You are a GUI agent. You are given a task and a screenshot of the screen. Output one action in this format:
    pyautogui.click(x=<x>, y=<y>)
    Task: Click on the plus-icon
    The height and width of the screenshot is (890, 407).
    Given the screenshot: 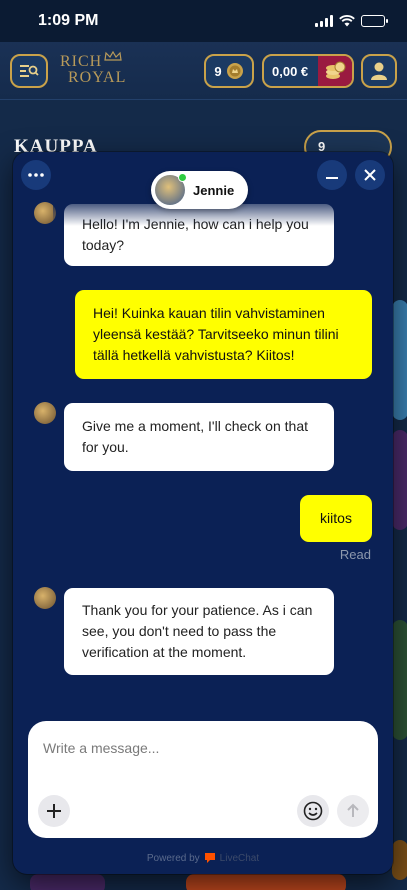 What is the action you would take?
    pyautogui.click(x=54, y=811)
    